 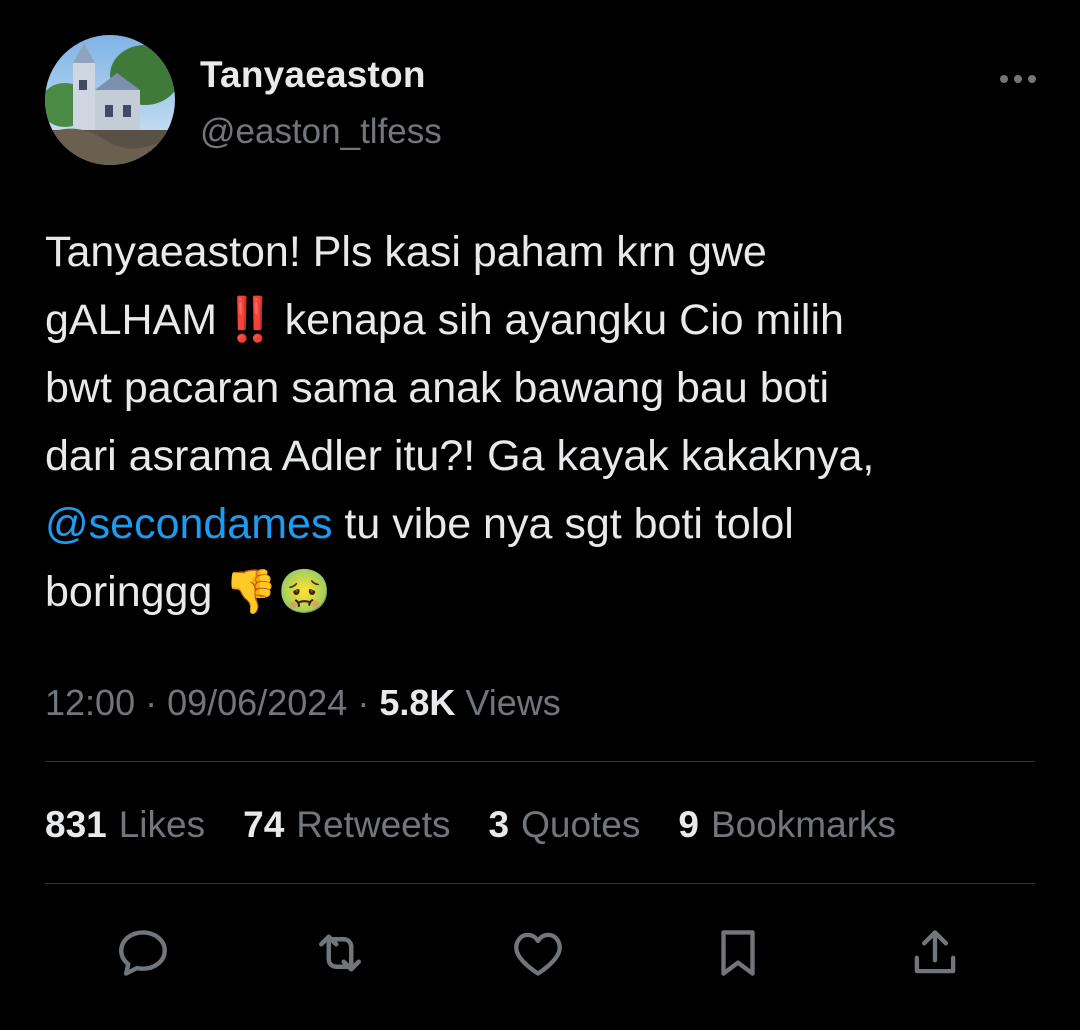 What do you see at coordinates (688, 824) in the screenshot?
I see `bookmarks-count: 9` at bounding box center [688, 824].